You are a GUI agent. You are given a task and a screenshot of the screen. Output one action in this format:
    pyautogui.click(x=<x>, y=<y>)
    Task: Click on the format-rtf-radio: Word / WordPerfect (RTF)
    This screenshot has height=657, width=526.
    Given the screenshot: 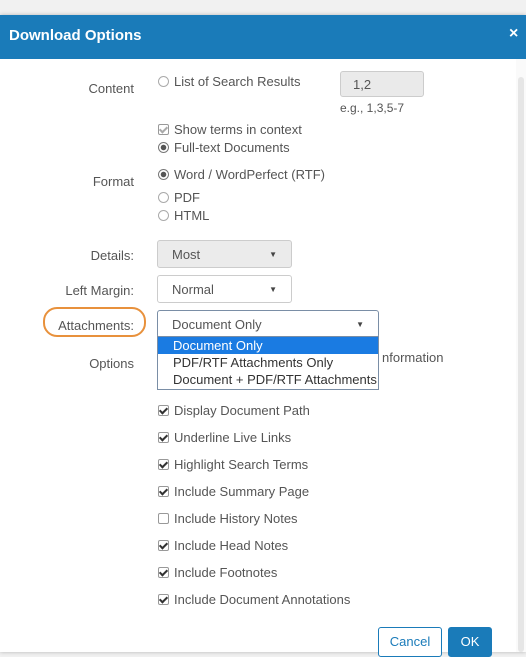 What is the action you would take?
    pyautogui.click(x=241, y=174)
    